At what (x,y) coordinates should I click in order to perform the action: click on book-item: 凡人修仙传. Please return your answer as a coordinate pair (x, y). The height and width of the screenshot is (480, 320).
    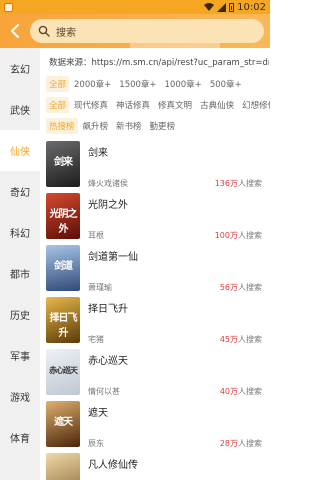
    Looking at the image, I should click on (156, 466).